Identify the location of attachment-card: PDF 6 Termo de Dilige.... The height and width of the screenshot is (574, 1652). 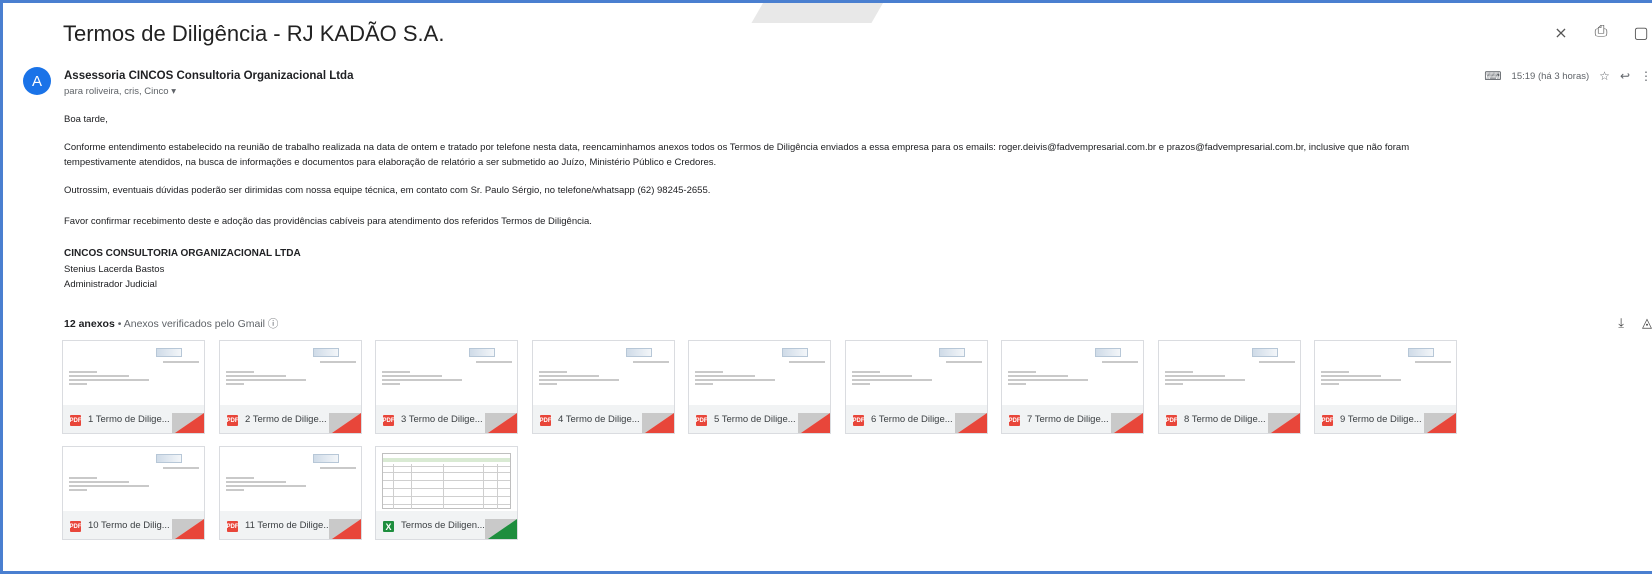
(916, 387).